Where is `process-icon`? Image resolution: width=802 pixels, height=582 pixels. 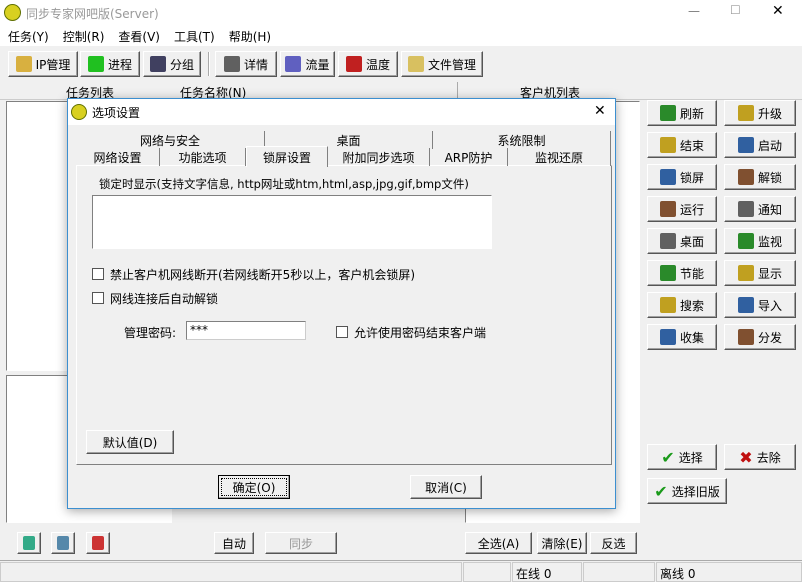
process-icon is located at coordinates (95, 64).